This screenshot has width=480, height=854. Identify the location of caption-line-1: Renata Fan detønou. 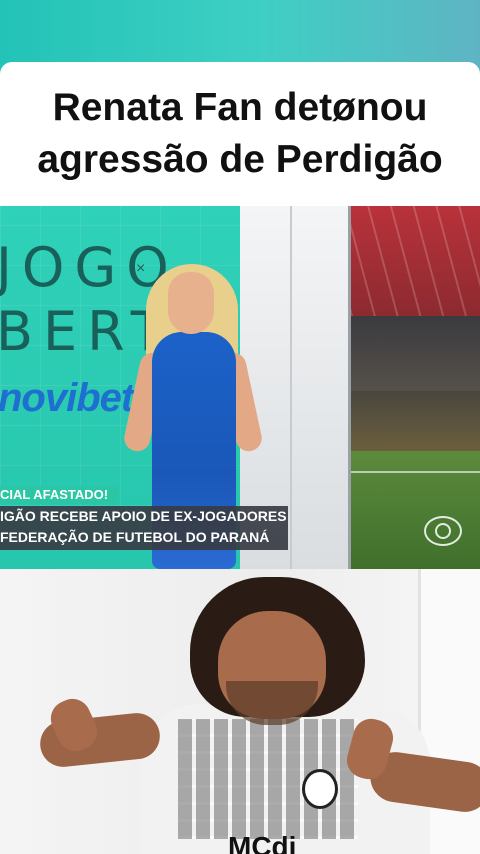
(240, 107).